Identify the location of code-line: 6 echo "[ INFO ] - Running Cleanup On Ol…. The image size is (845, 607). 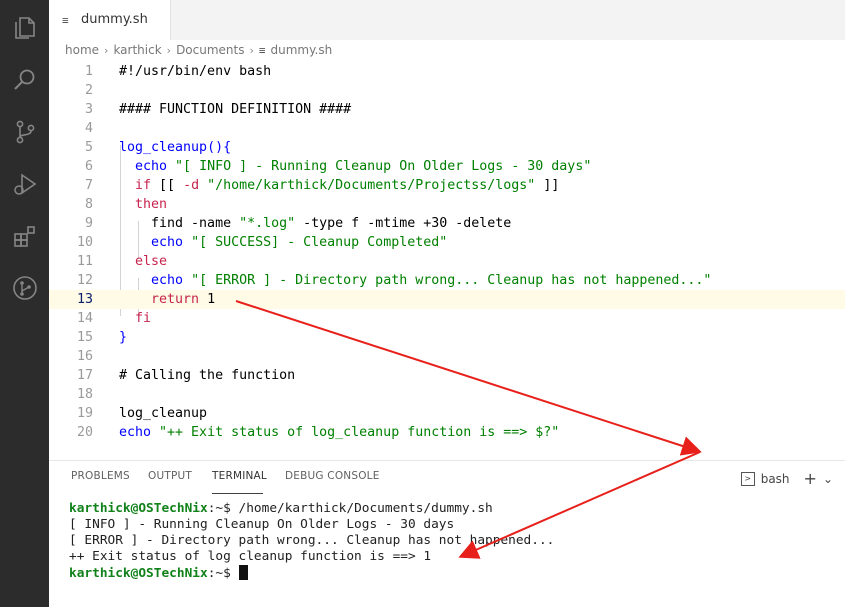
(447, 166).